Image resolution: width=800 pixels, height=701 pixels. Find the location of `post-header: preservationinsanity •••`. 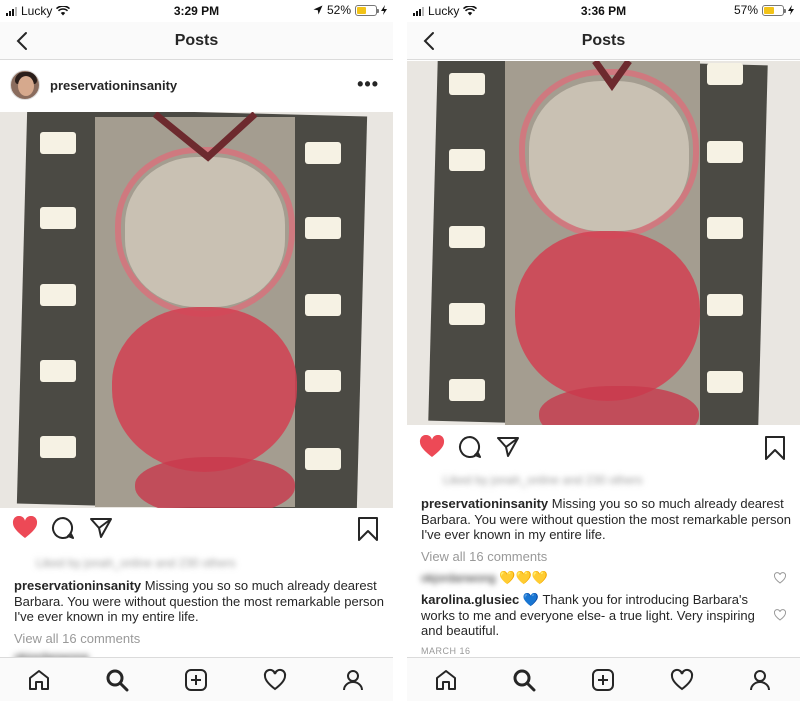

post-header: preservationinsanity ••• is located at coordinates (196, 87).